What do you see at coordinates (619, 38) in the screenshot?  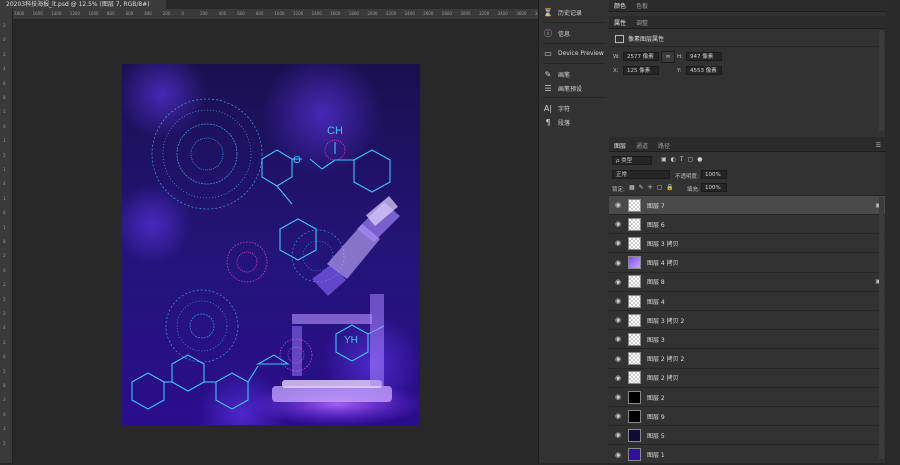 I see `pixel-layer-icon` at bounding box center [619, 38].